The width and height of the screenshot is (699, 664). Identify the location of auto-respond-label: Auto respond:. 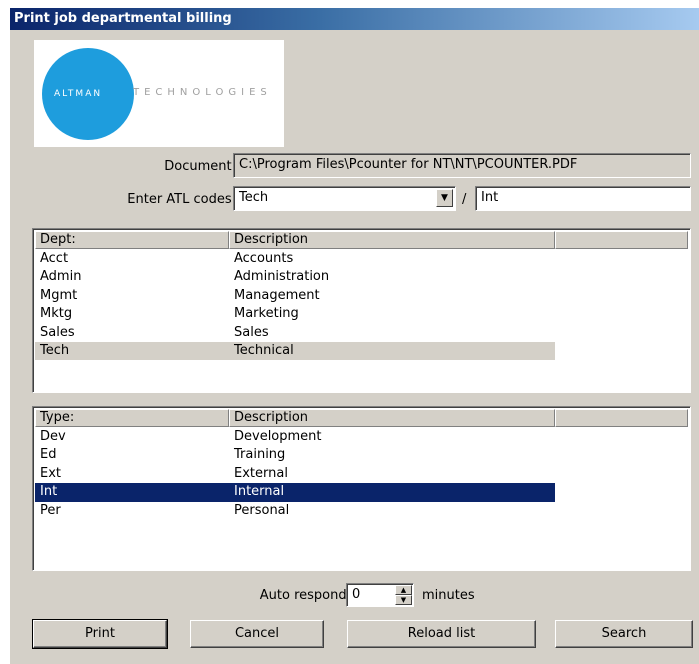
(305, 595).